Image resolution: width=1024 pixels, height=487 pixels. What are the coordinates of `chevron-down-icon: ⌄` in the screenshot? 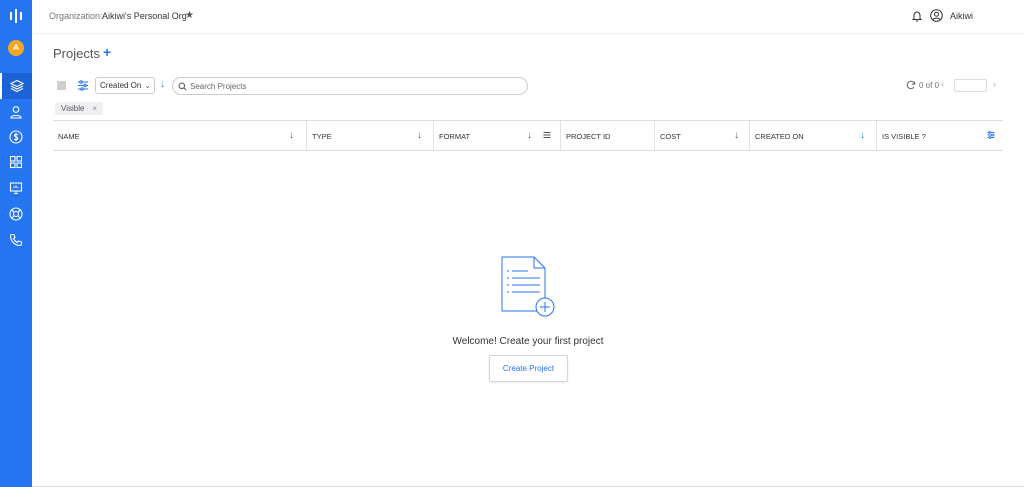 It's located at (147, 85).